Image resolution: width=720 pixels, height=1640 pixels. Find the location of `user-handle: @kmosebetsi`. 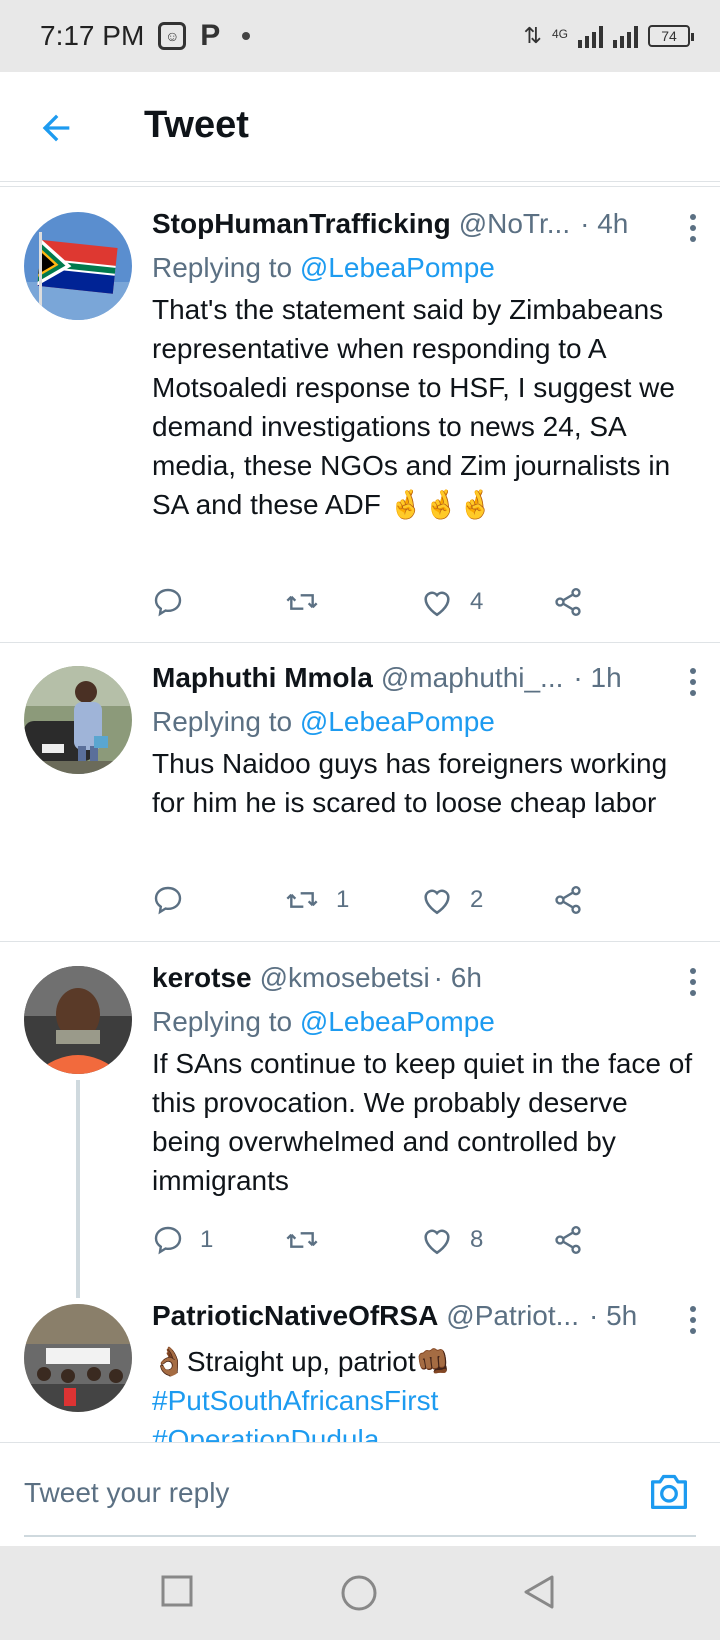

user-handle: @kmosebetsi is located at coordinates (345, 978).